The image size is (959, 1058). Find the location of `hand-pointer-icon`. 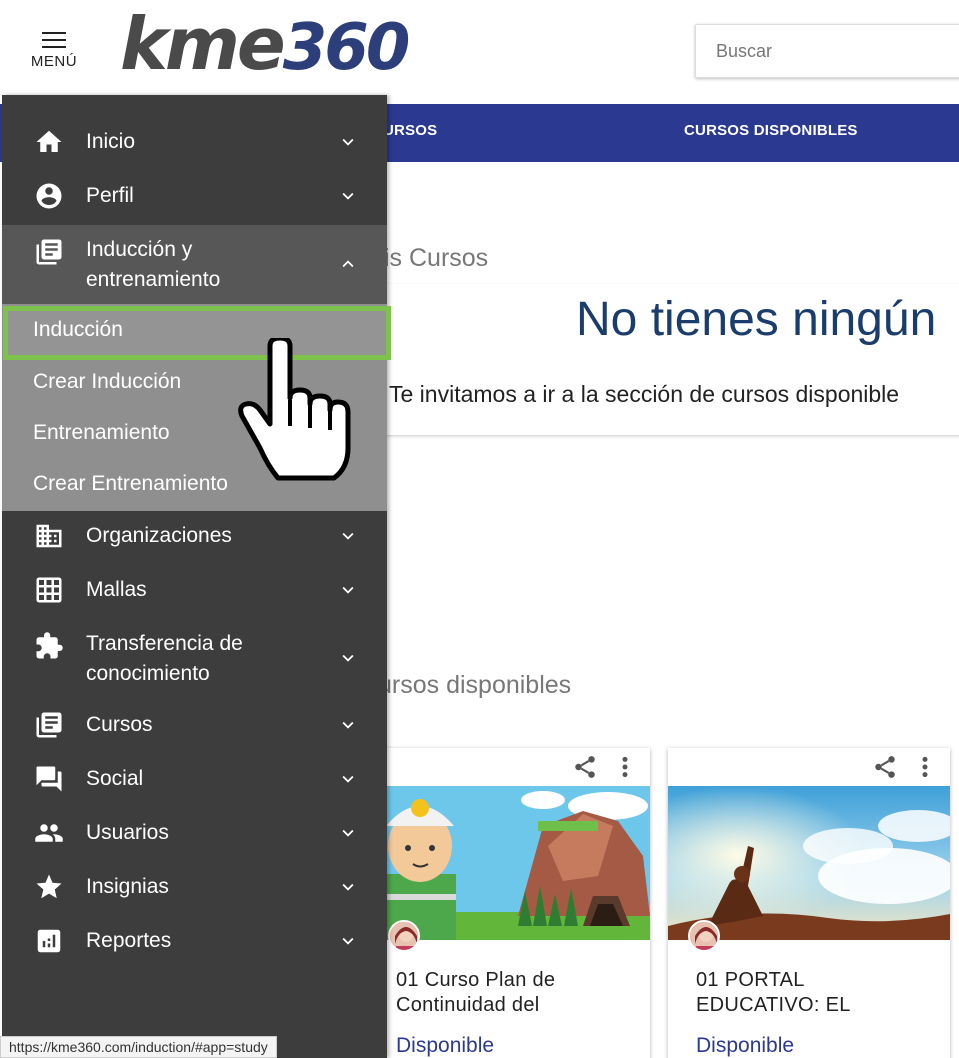

hand-pointer-icon is located at coordinates (294, 409).